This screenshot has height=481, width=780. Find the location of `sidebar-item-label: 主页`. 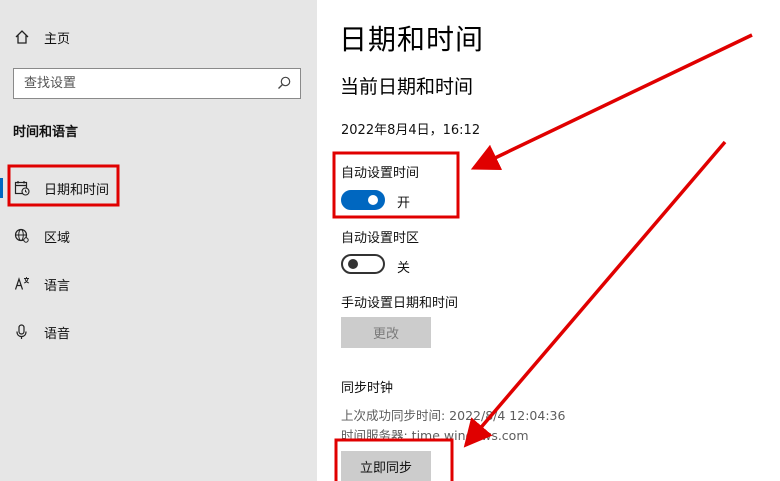

sidebar-item-label: 主页 is located at coordinates (57, 39).